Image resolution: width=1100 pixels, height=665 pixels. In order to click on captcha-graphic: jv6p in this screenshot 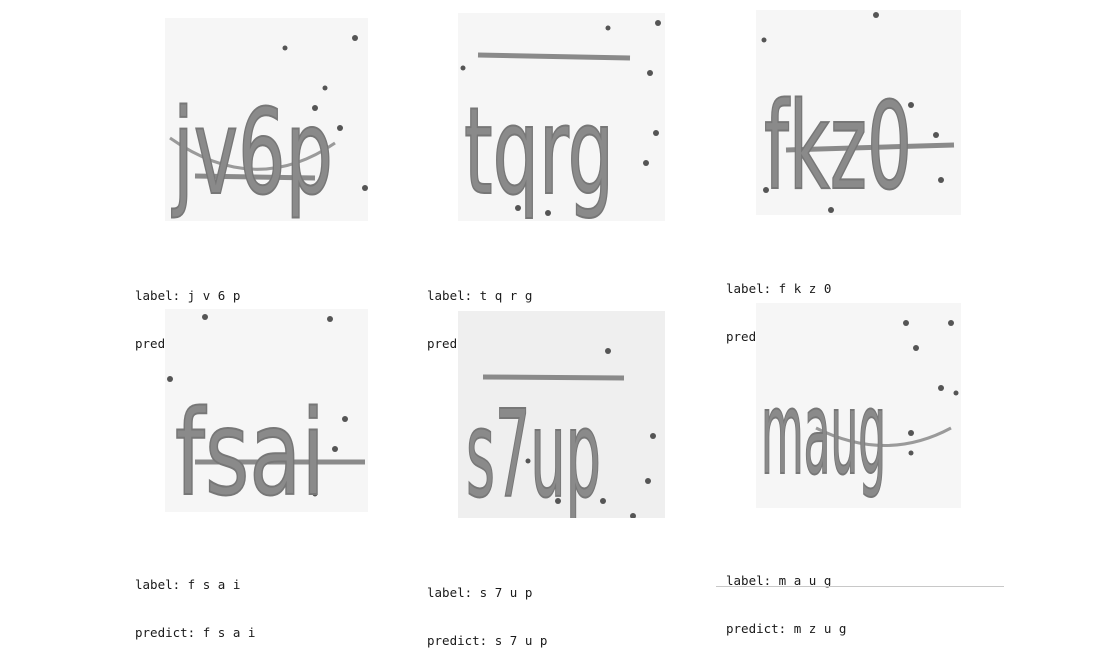, I will do `click(268, 128)`.